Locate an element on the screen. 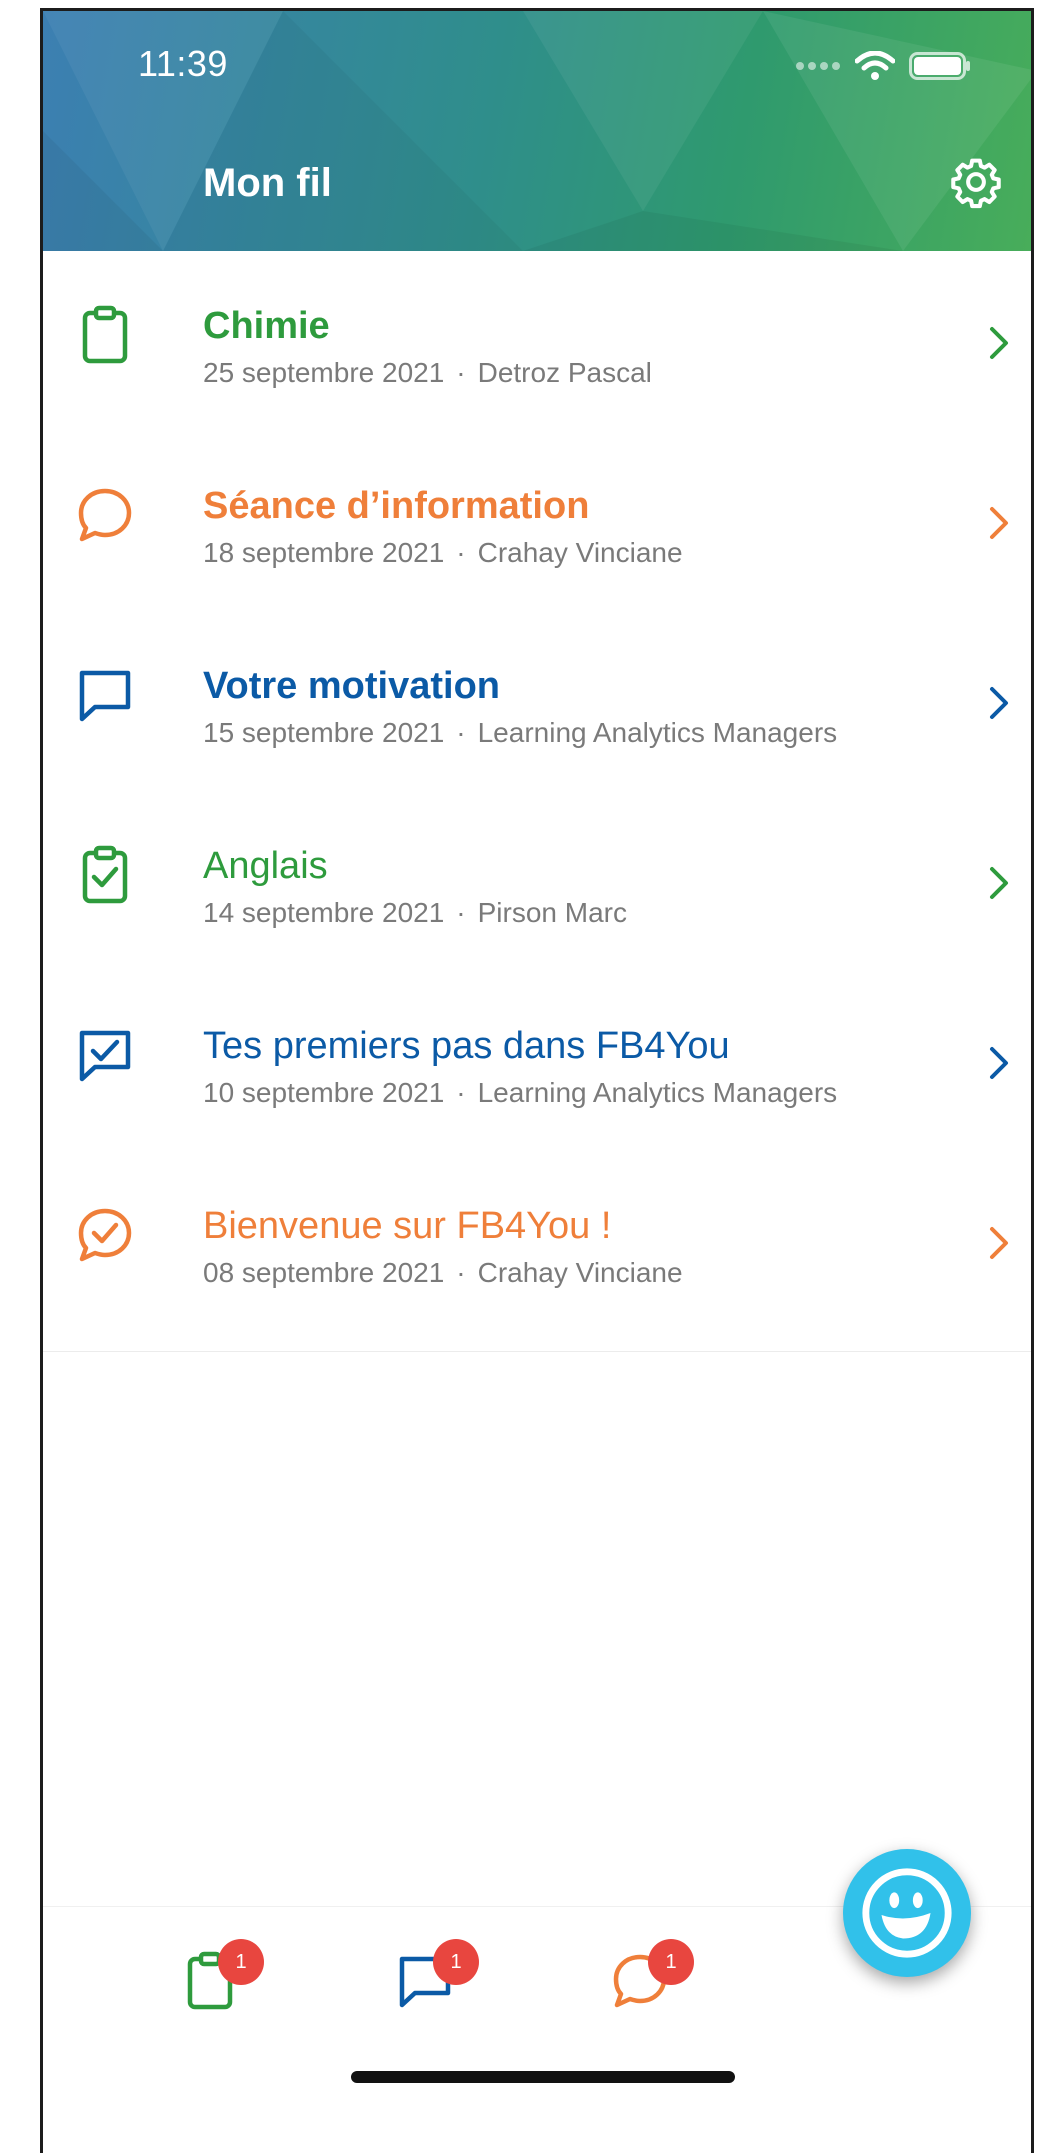 This screenshot has width=1040, height=2153. battery-icon is located at coordinates (939, 66).